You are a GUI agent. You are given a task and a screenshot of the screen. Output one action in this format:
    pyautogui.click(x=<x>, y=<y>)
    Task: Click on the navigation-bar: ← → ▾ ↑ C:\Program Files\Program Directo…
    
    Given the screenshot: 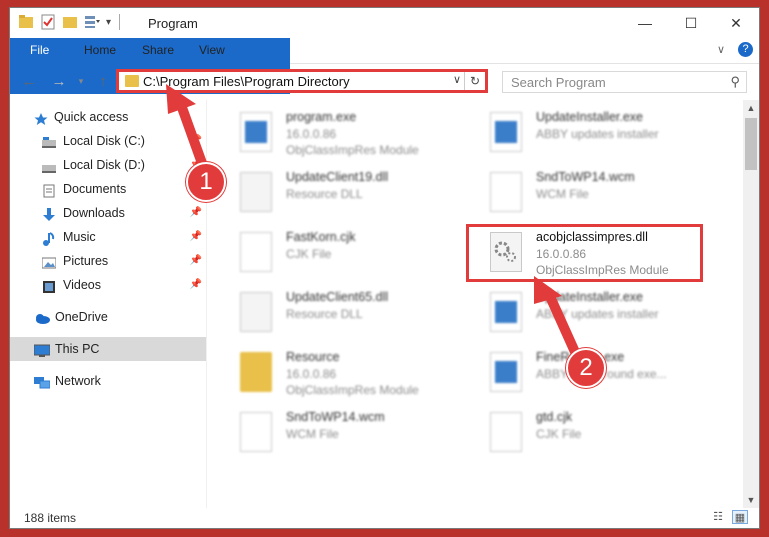 What is the action you would take?
    pyautogui.click(x=384, y=81)
    